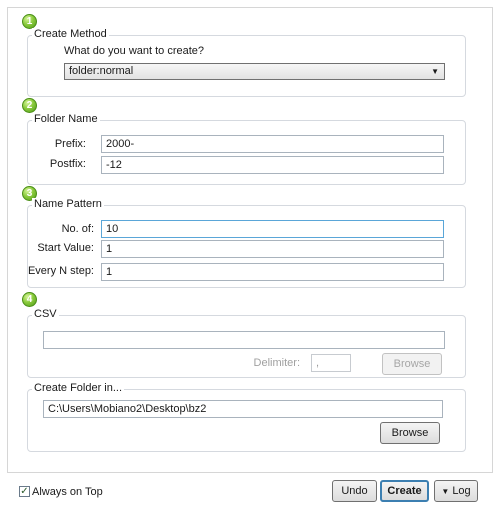  Describe the element at coordinates (412, 364) in the screenshot. I see `csv-browse-button: Browse` at that location.